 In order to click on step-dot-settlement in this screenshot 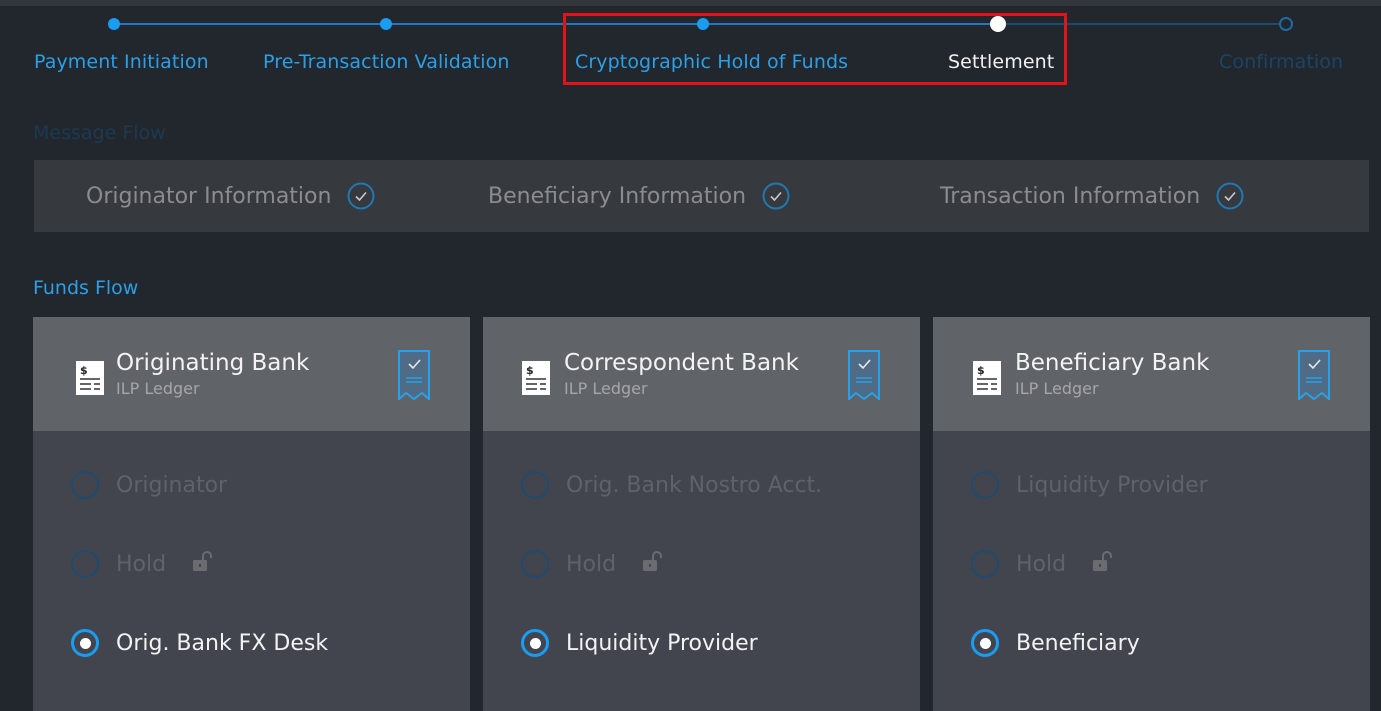, I will do `click(998, 24)`.